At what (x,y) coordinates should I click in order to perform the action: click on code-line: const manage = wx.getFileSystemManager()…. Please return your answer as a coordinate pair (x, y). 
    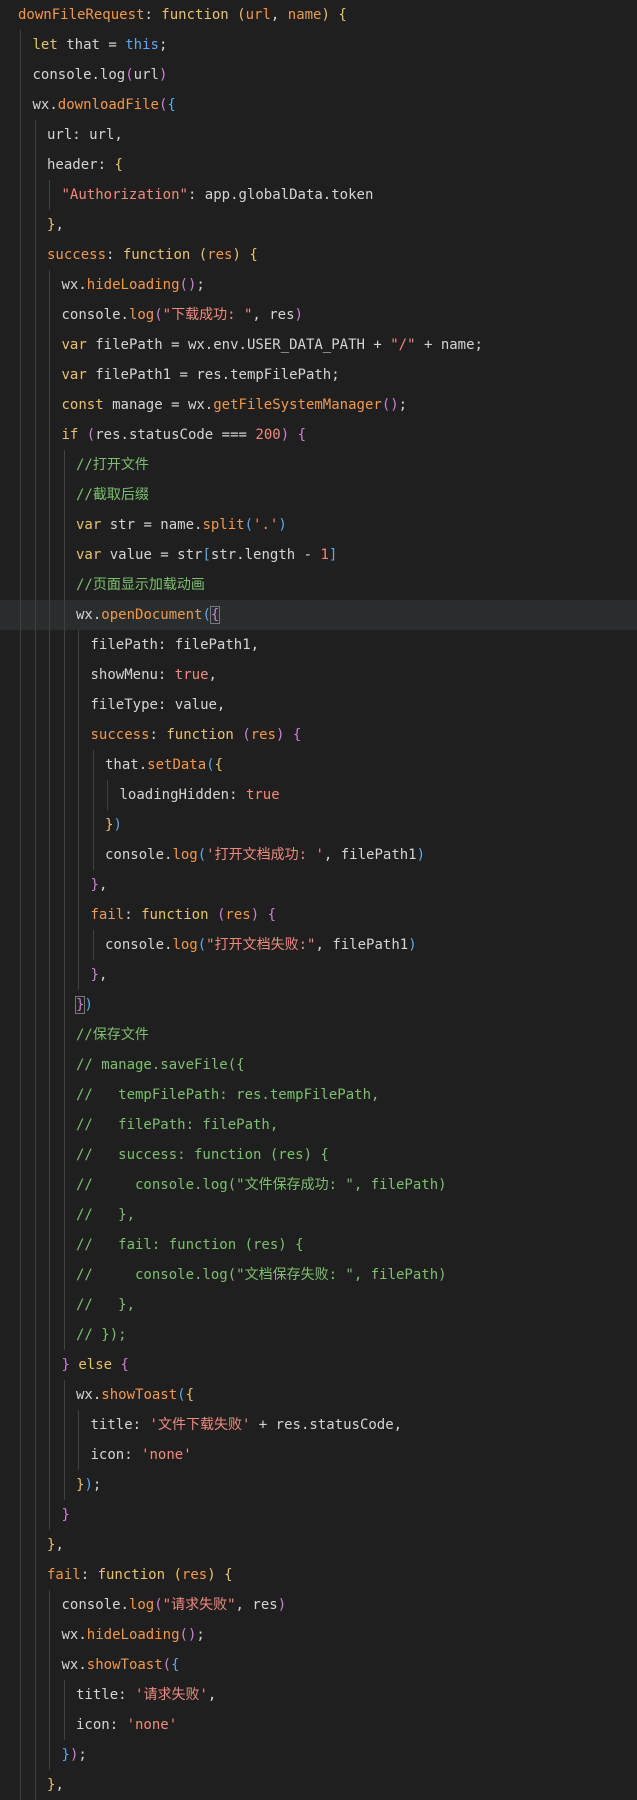
    Looking at the image, I should click on (318, 405).